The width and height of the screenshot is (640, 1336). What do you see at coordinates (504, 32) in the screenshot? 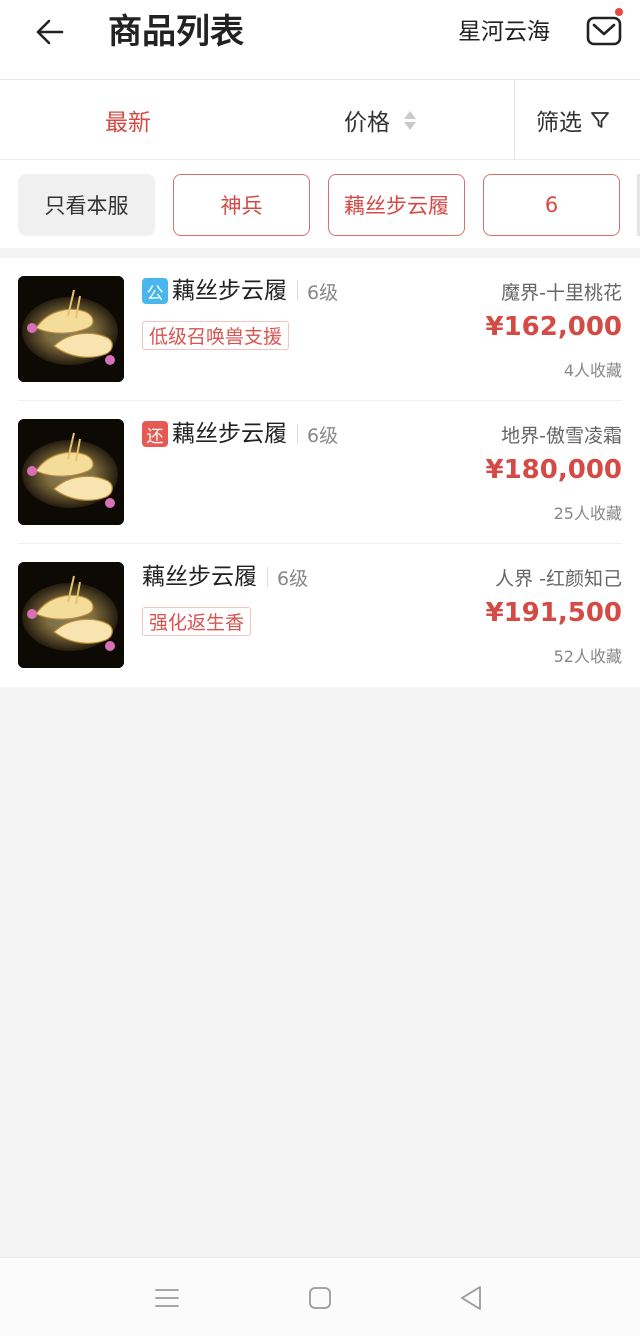
I see `current-server: 星河云海` at bounding box center [504, 32].